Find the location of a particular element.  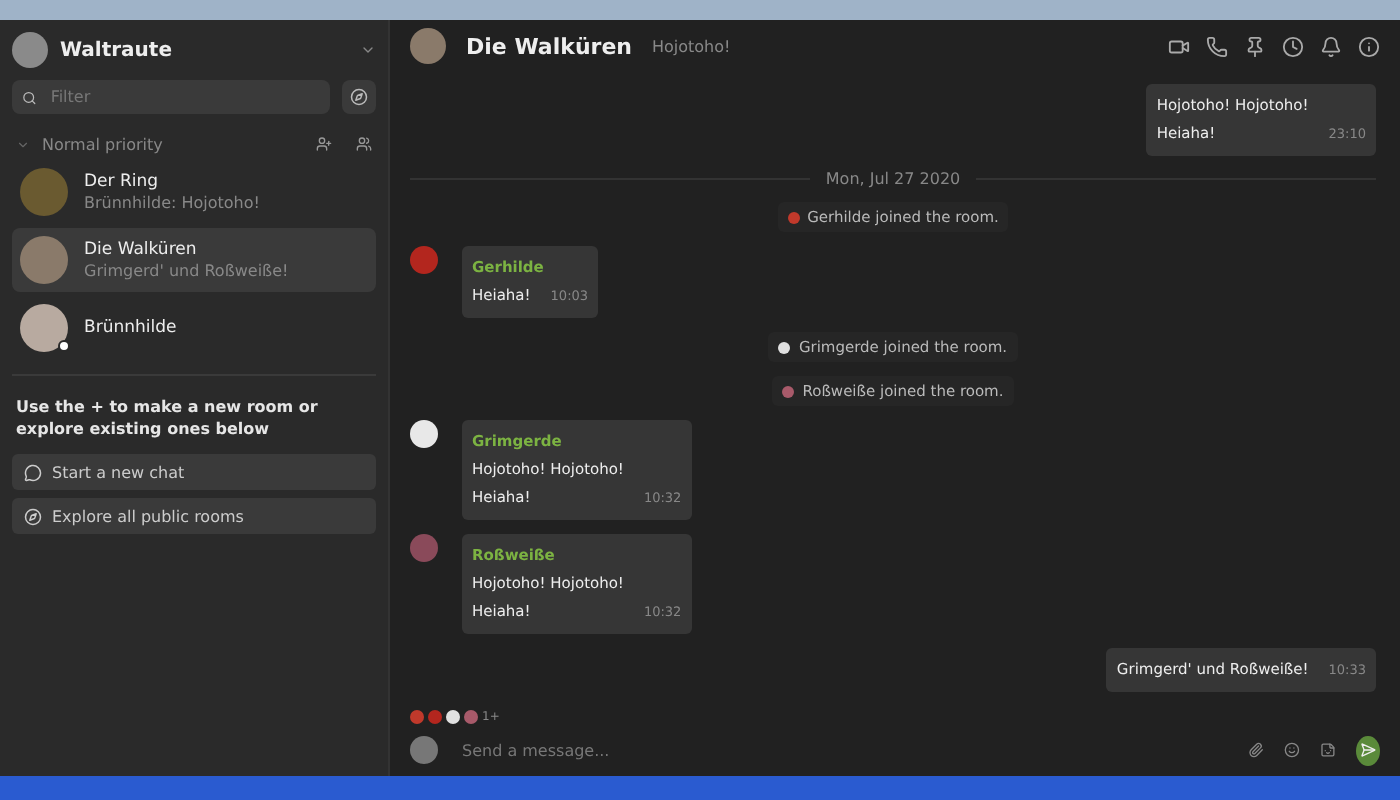

room-item: Der Ring Brünnhilde: Hojotoho! is located at coordinates (194, 192).